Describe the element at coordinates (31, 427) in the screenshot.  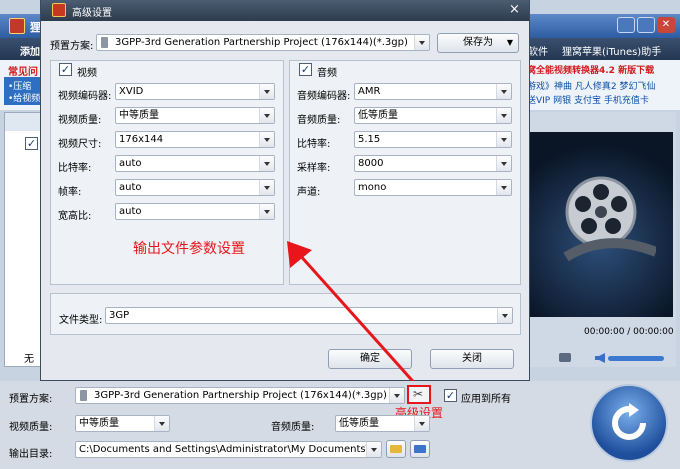
I see `bottom-video-quality-label: 视频质量:` at that location.